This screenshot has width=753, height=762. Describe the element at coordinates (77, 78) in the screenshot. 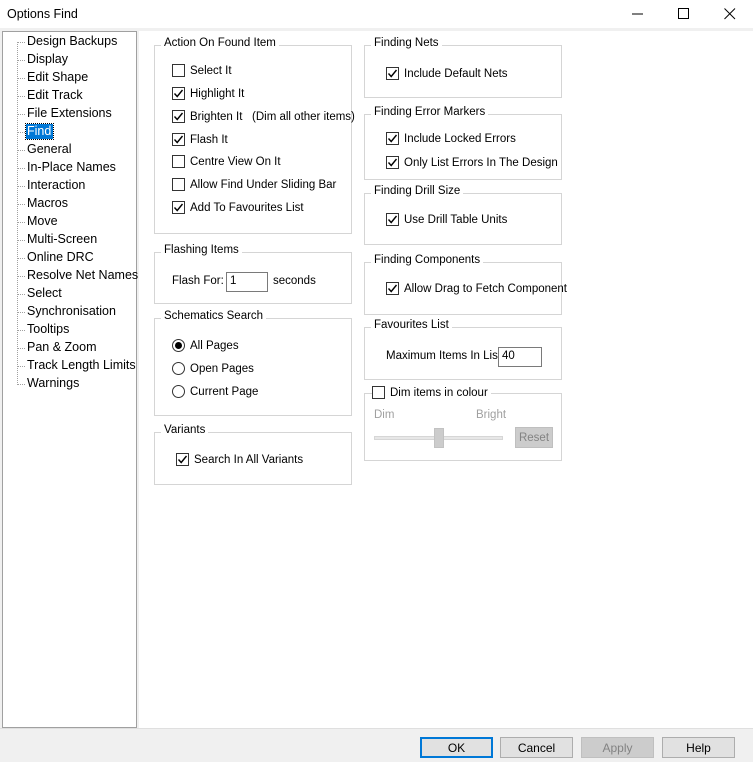

I see `tree-item-edit-shape: Edit Shape` at that location.